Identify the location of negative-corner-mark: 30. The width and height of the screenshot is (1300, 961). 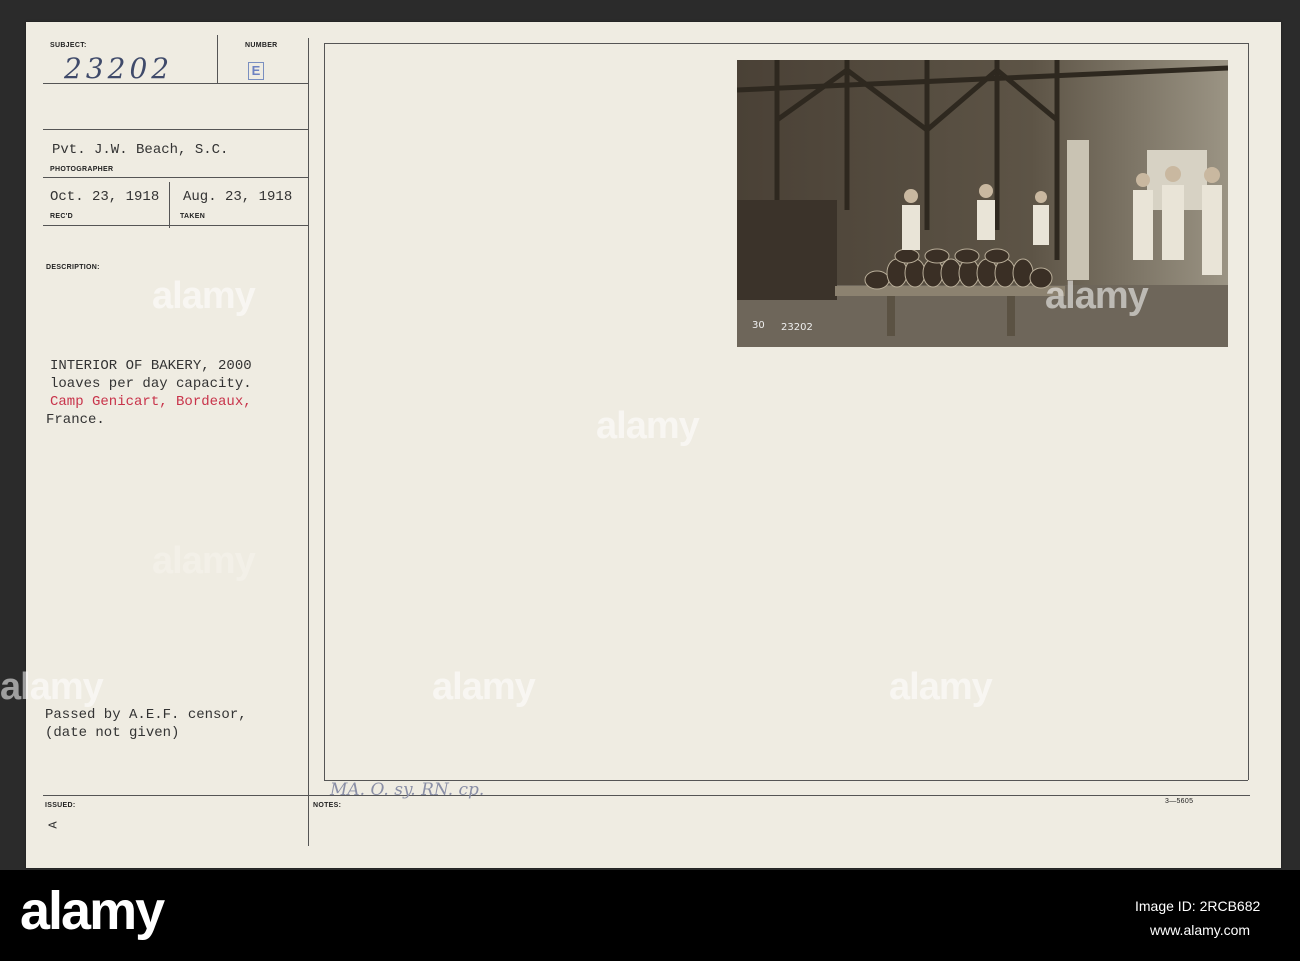
(758, 325).